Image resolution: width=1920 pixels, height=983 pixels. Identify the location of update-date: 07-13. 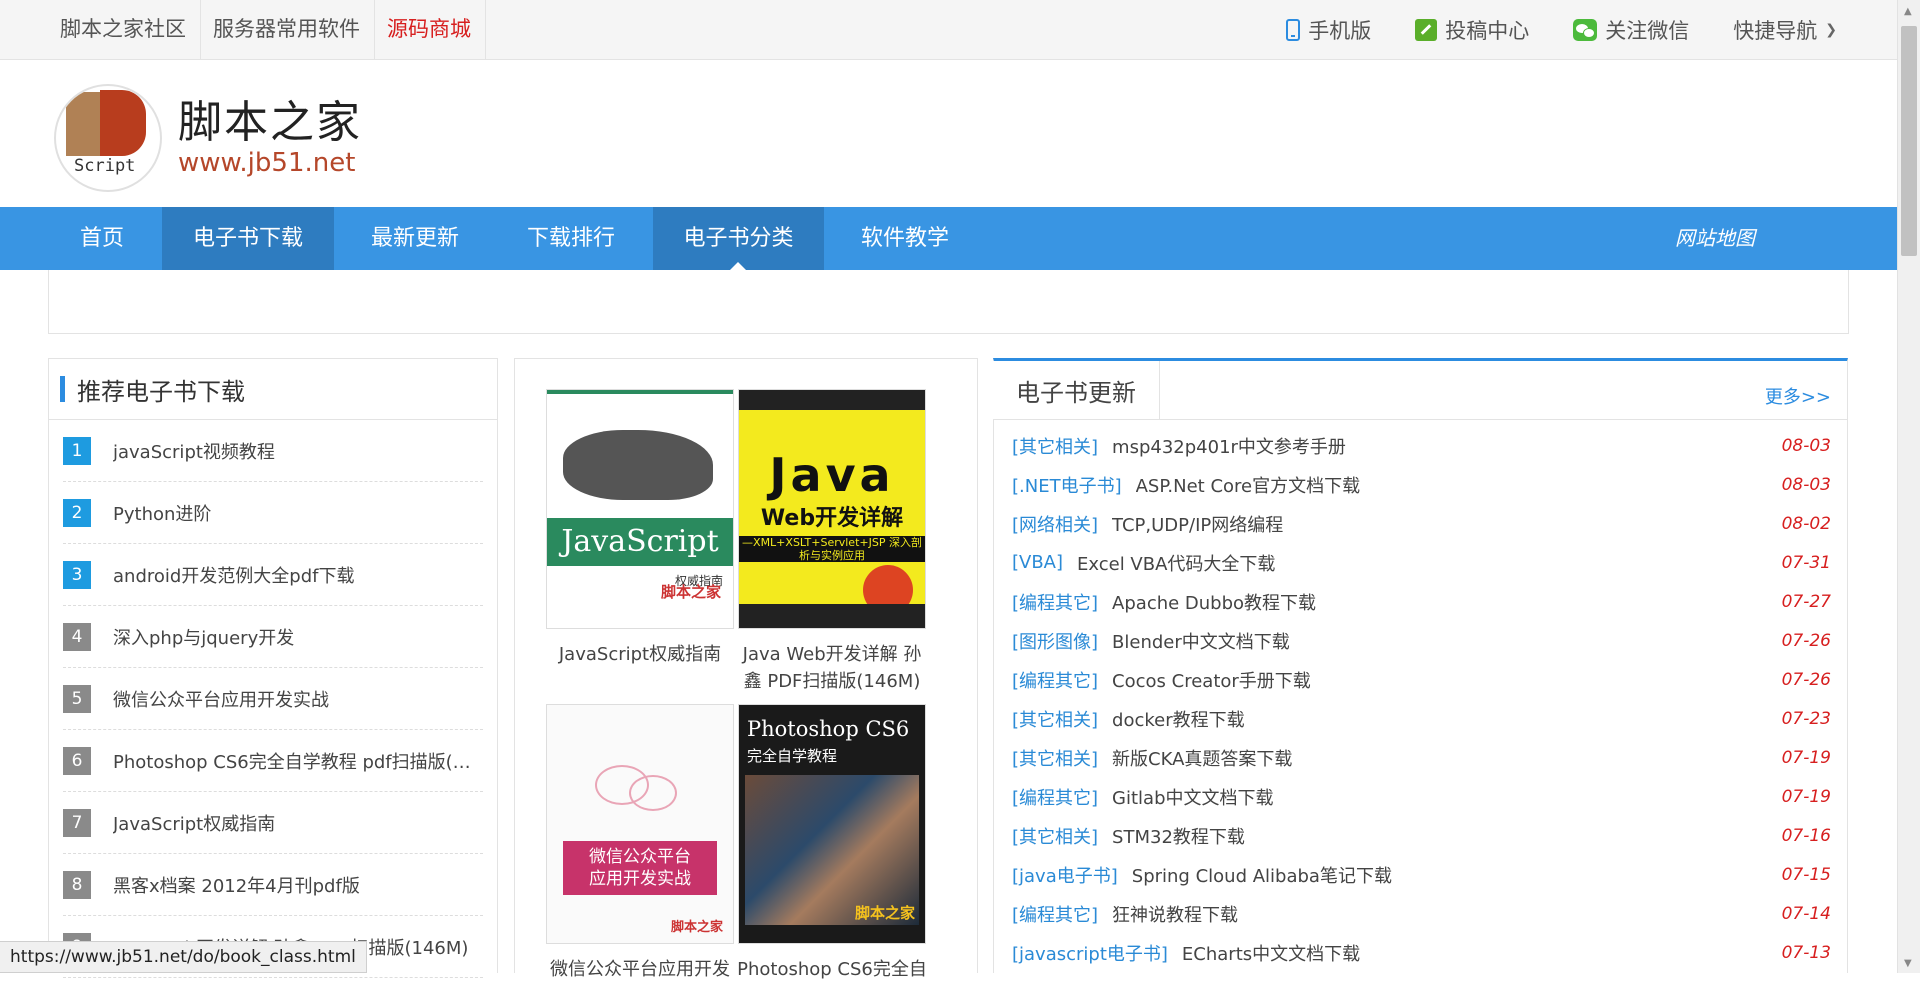
(1806, 952).